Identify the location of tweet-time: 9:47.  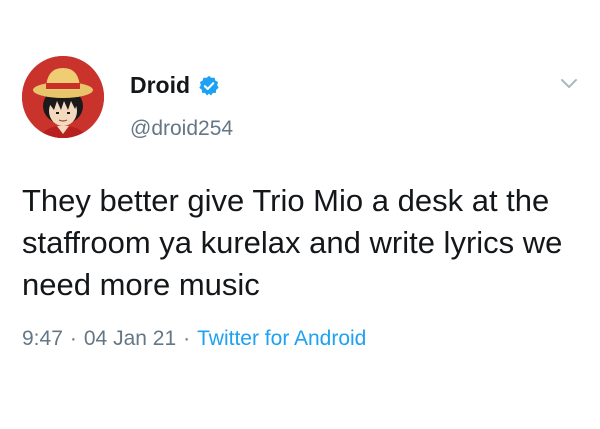
(42, 339).